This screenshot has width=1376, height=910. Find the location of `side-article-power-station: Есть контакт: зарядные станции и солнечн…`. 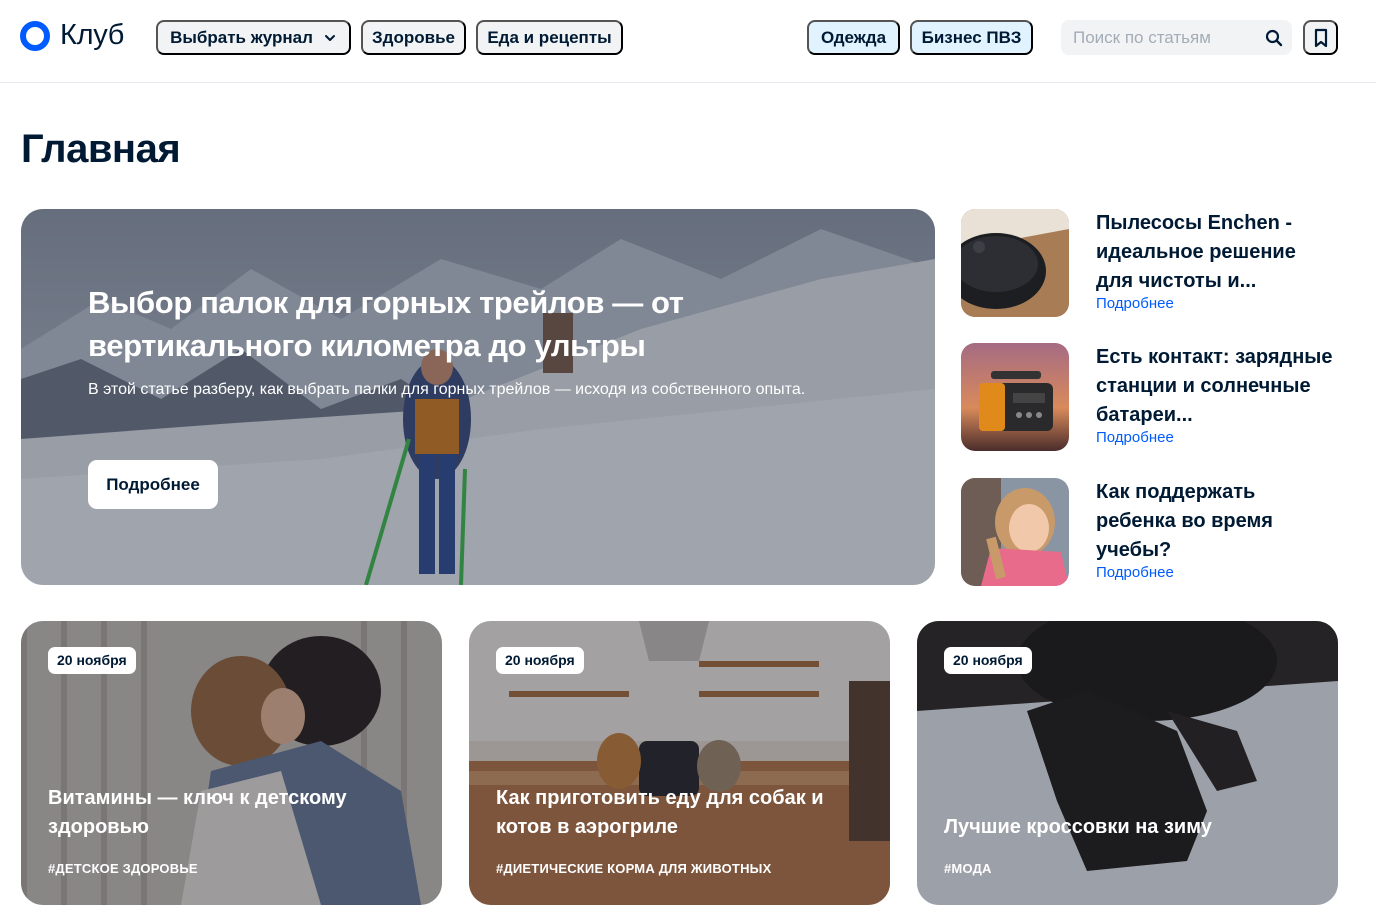

side-article-power-station: Есть контакт: зарядные станции и солнечн… is located at coordinates (1161, 398).